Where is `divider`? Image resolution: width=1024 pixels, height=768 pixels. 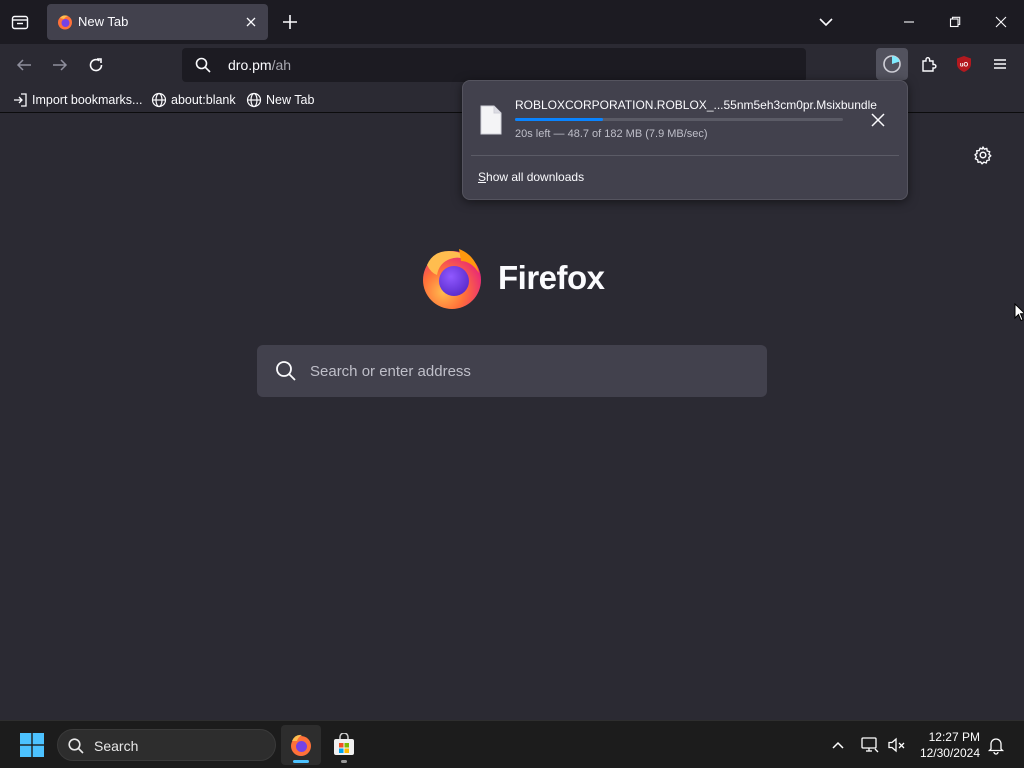
divider is located at coordinates (685, 155).